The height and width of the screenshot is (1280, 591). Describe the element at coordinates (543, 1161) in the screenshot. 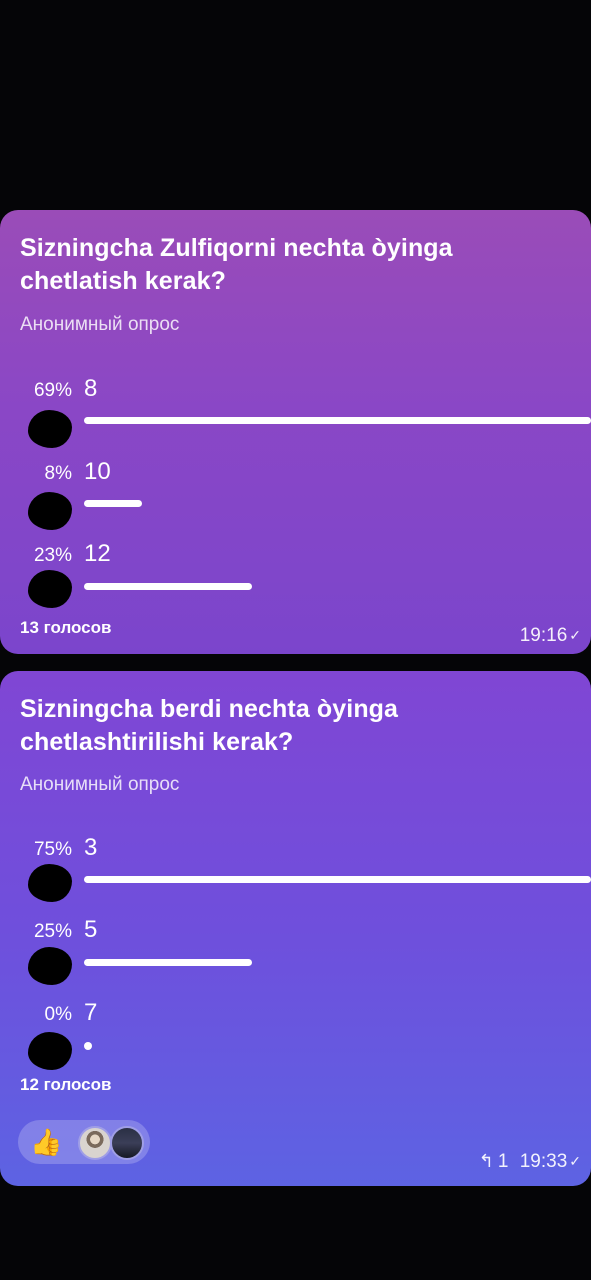

I see `time-text: 19:33` at that location.